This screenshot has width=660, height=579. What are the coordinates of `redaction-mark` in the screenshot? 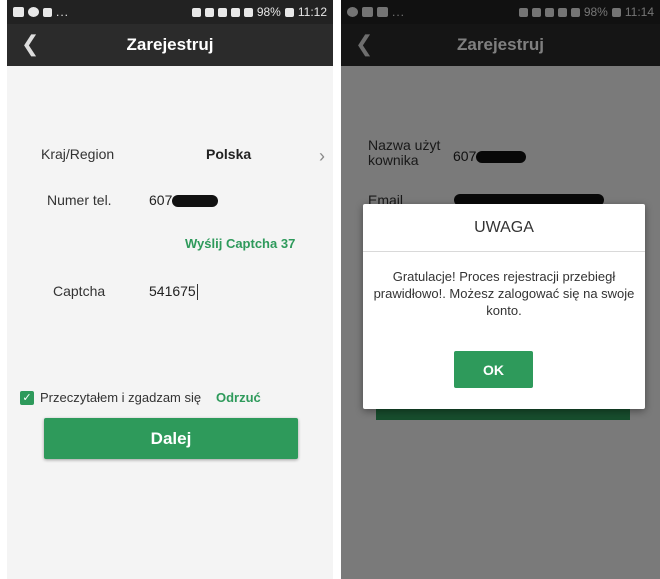 It's located at (195, 201).